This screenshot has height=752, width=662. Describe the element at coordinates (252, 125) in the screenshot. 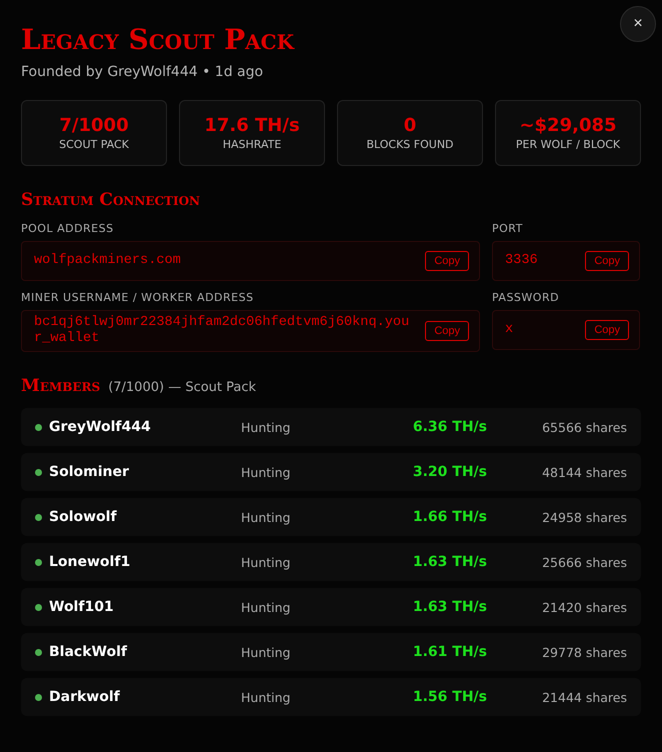

I see `stat-value: 17.6 TH/s` at that location.